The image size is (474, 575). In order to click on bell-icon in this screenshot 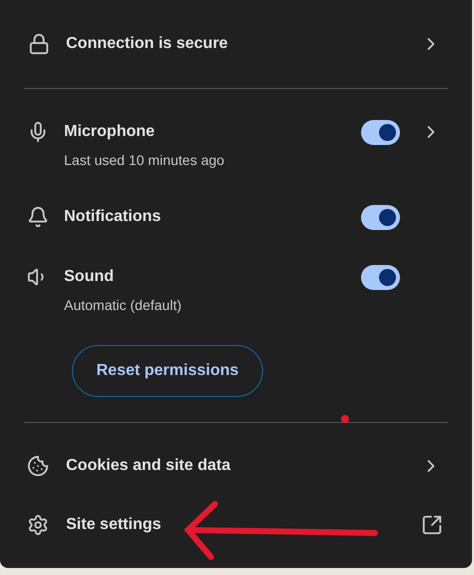, I will do `click(38, 217)`.